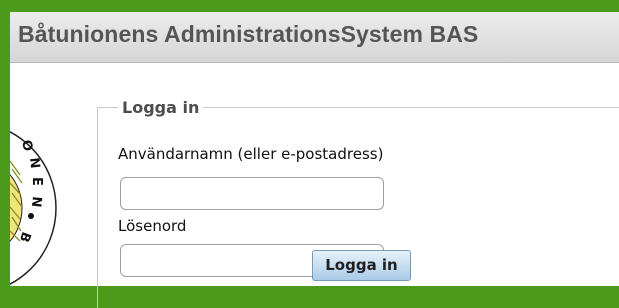 The width and height of the screenshot is (619, 308). I want to click on svg-text: B, so click(24, 237).